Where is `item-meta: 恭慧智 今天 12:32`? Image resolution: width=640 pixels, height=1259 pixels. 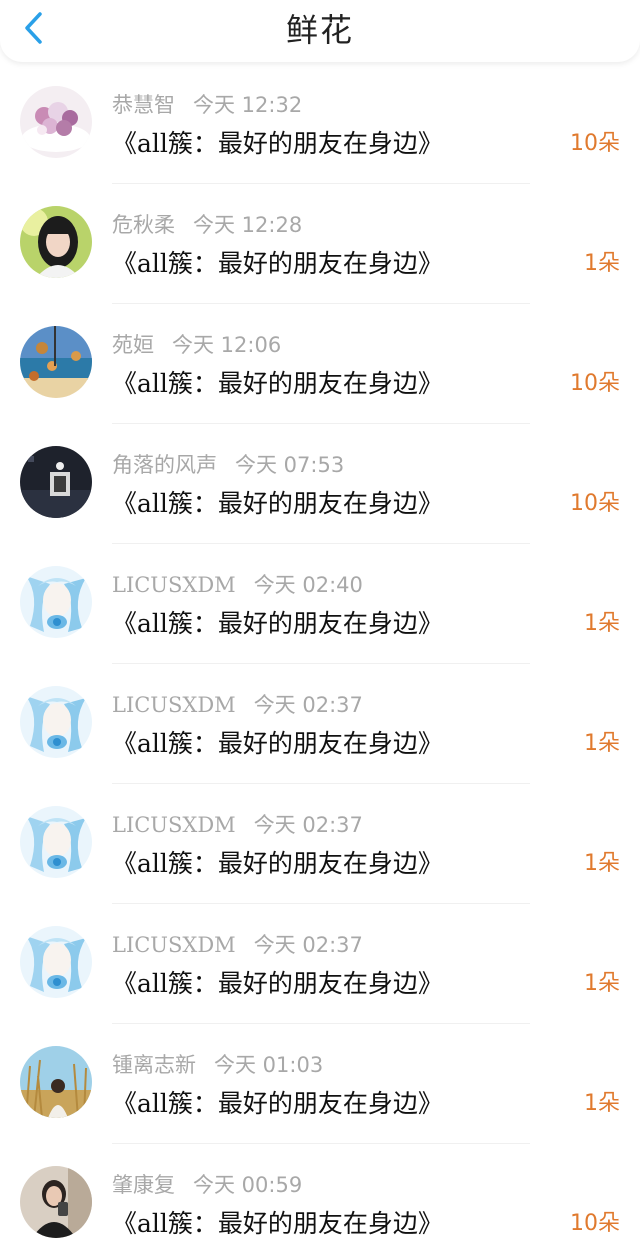 item-meta: 恭慧智 今天 12:32 is located at coordinates (207, 105).